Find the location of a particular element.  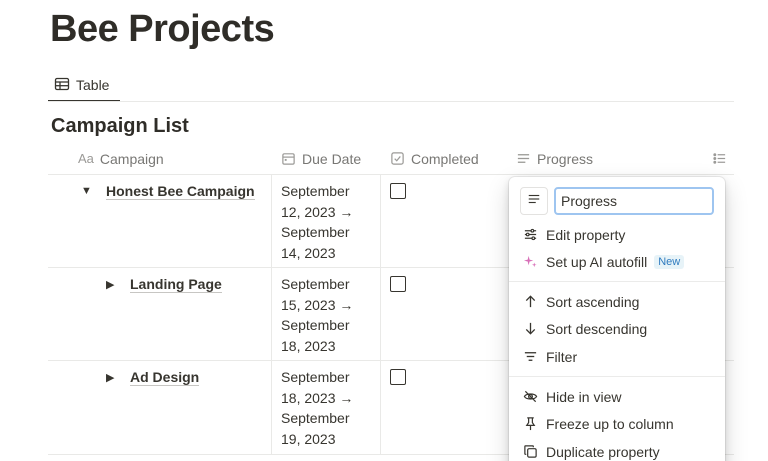

column-header-due-date: Due Date is located at coordinates (321, 158).